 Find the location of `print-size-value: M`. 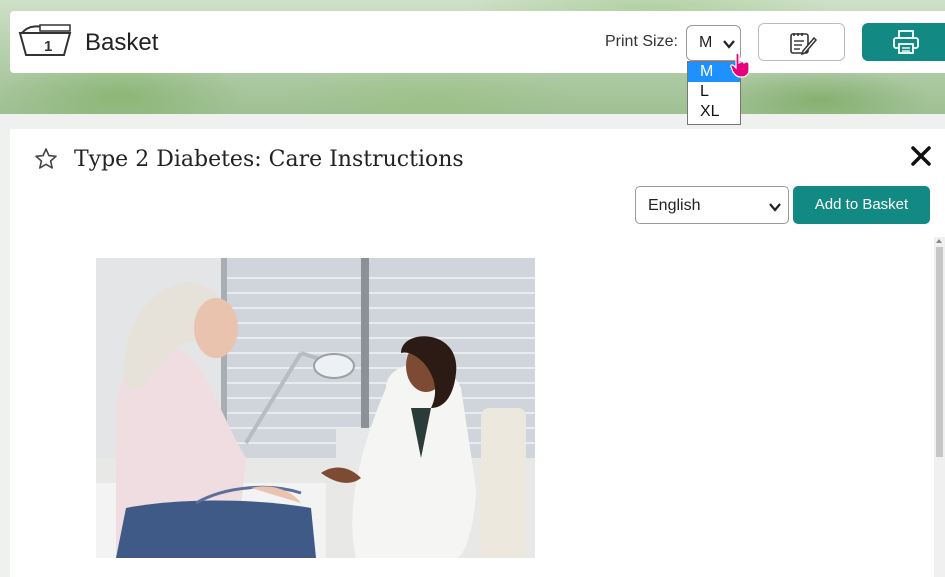

print-size-value: M is located at coordinates (706, 42).